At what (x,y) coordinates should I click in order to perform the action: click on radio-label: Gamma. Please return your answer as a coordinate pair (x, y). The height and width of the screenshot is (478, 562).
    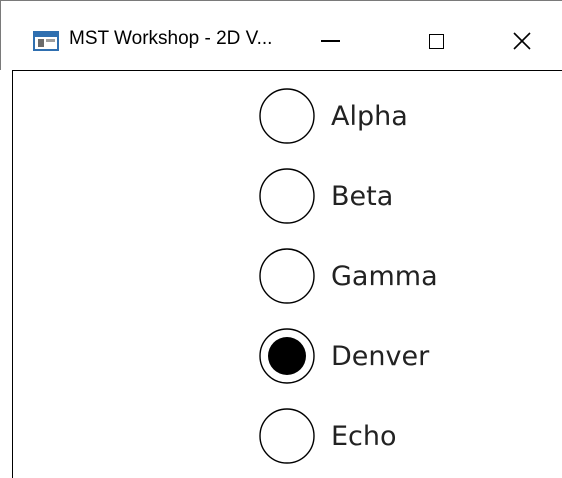
    Looking at the image, I should click on (384, 276).